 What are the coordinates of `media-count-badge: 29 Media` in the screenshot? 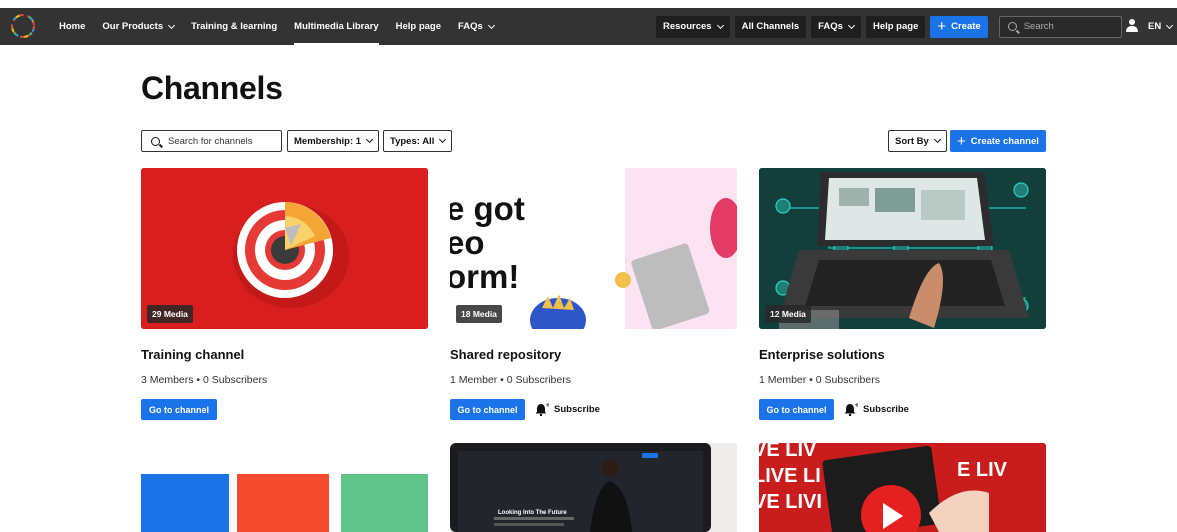 It's located at (170, 314).